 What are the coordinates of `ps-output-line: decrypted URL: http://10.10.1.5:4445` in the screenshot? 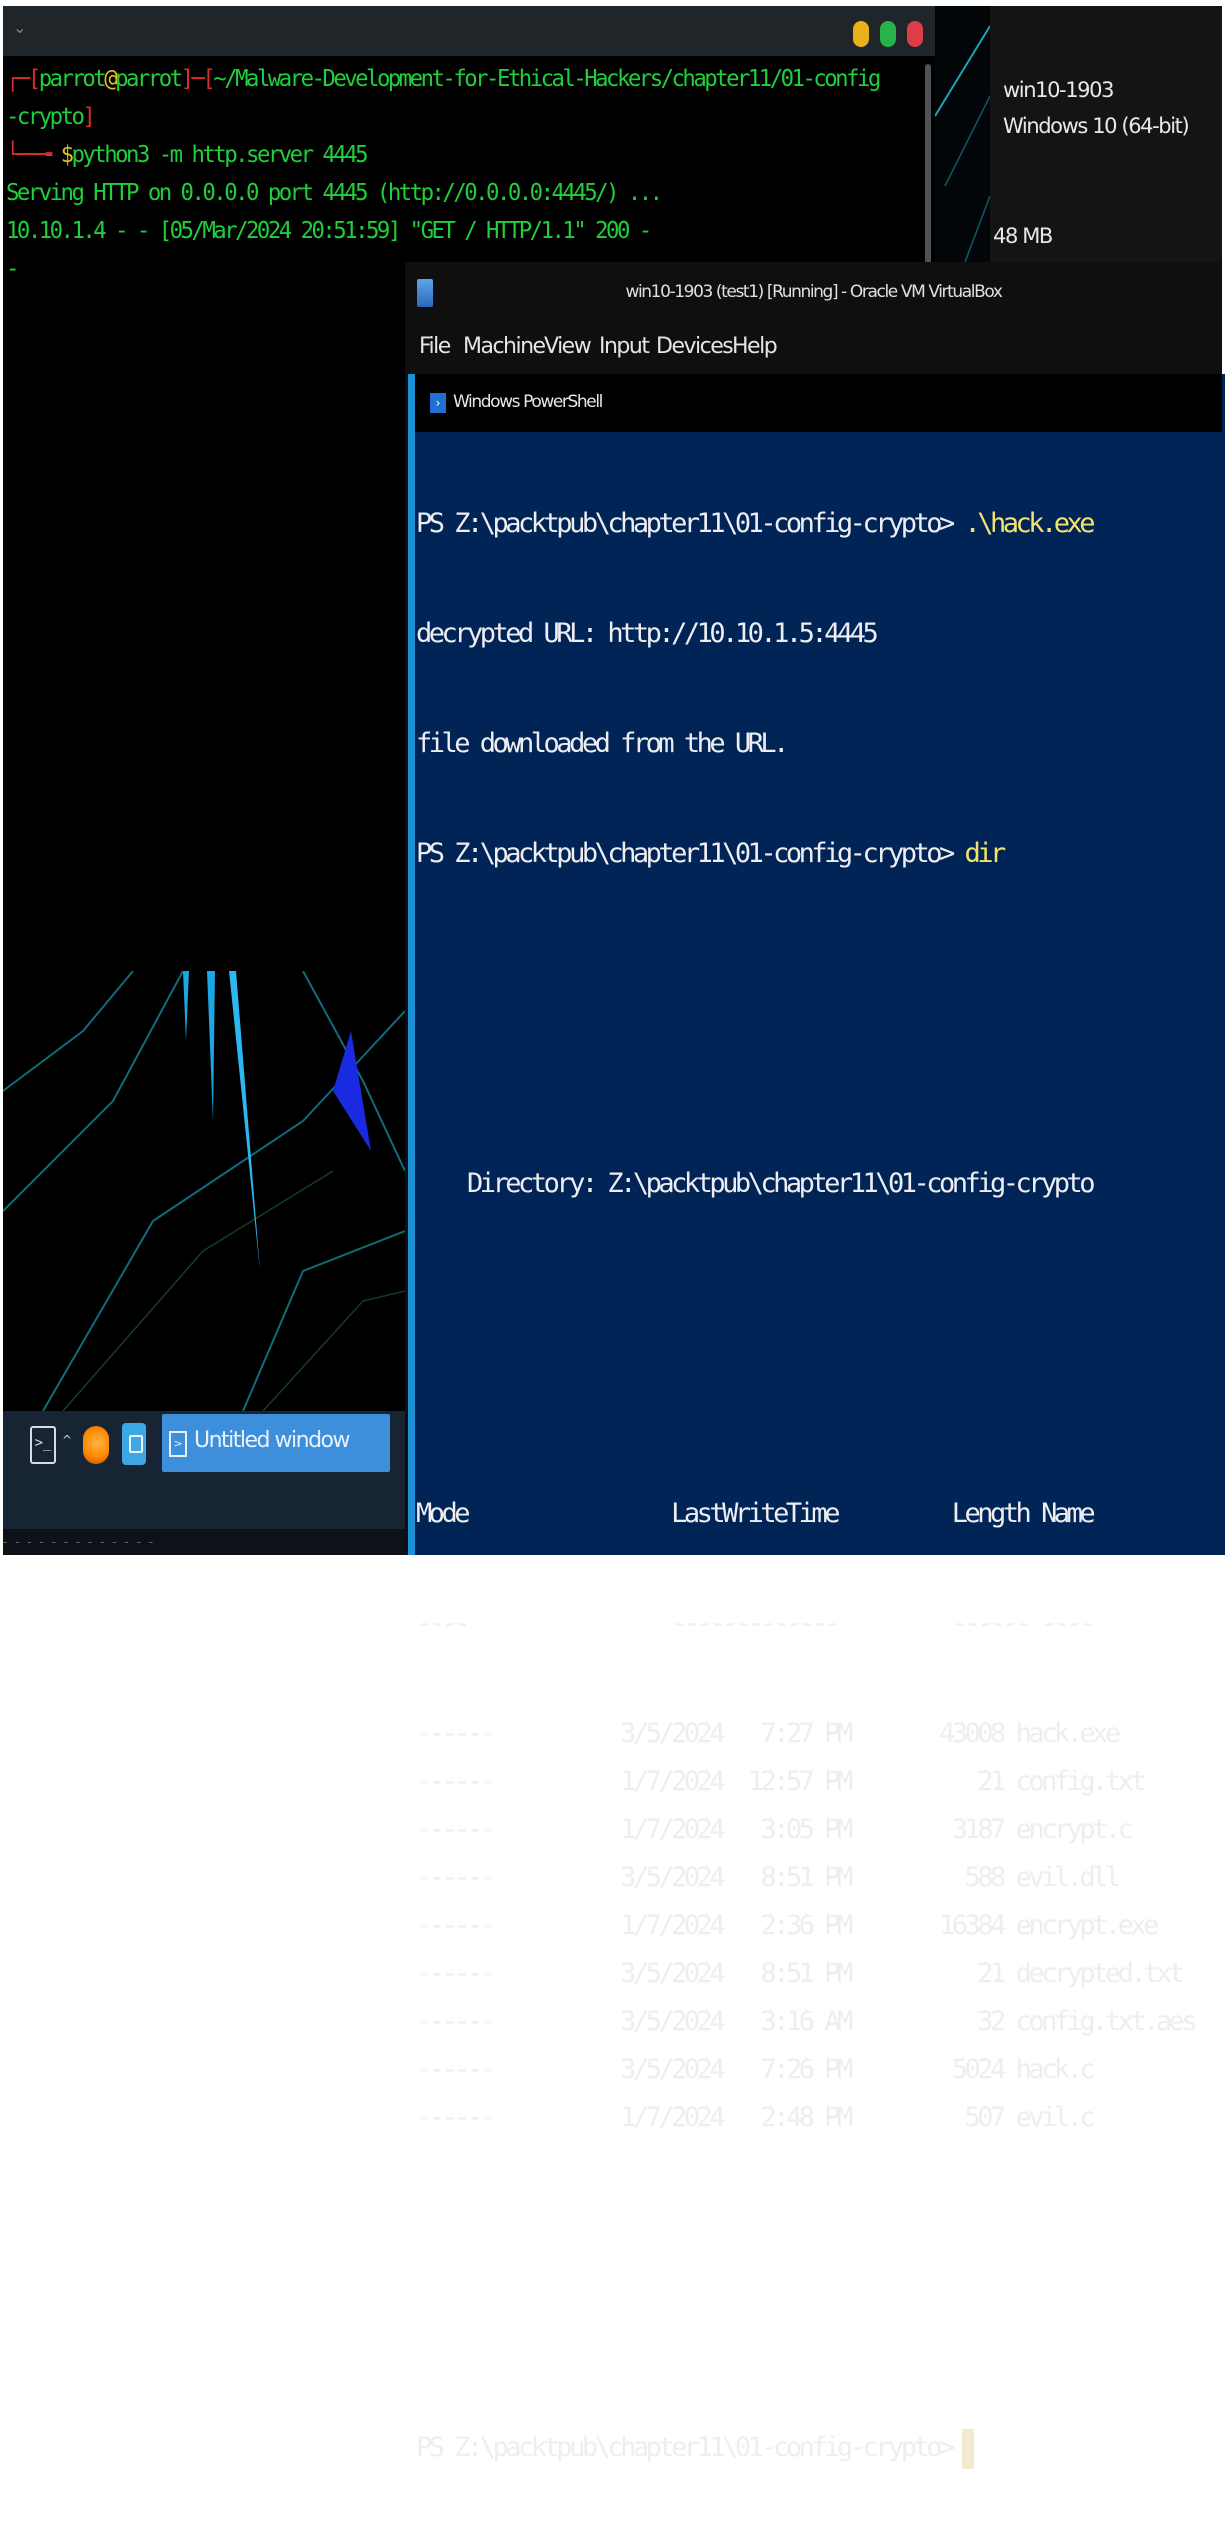 It's located at (647, 633).